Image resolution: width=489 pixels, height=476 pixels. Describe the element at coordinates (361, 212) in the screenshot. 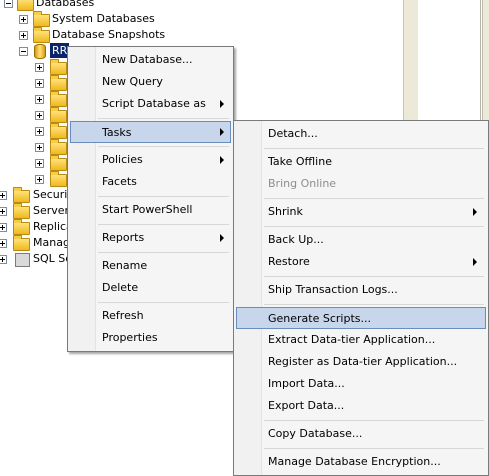

I see `menu-item-shrink: Shrink` at that location.